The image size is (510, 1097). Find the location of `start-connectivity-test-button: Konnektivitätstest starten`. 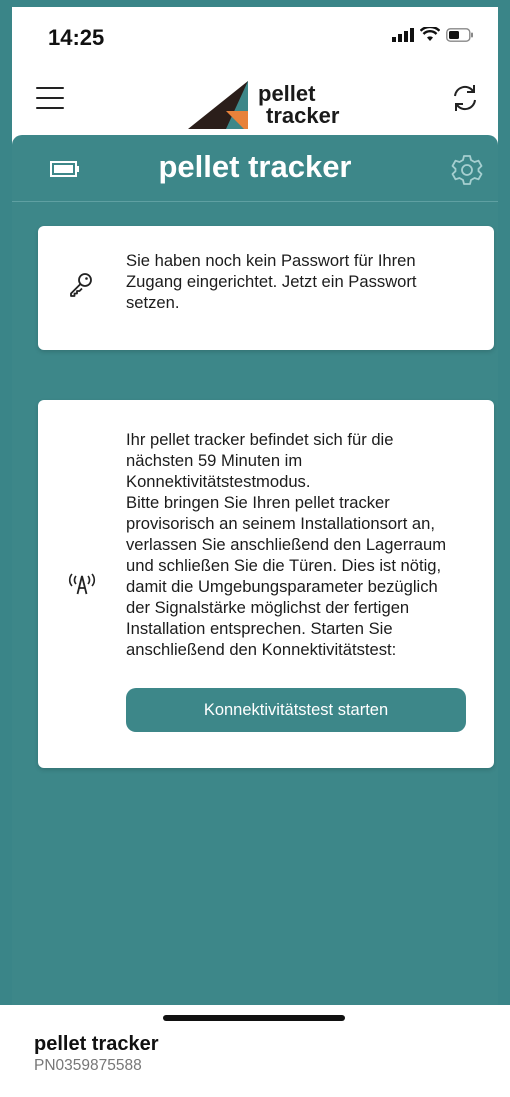

start-connectivity-test-button: Konnektivitätstest starten is located at coordinates (296, 710).